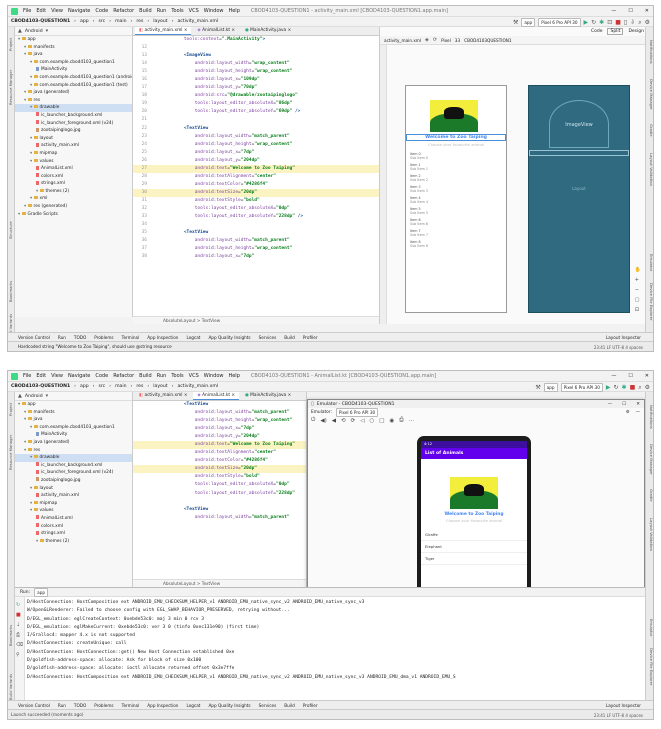 Image resolution: width=661 pixels, height=729 pixels. I want to click on rerun-icon: ↻, so click(19, 605).